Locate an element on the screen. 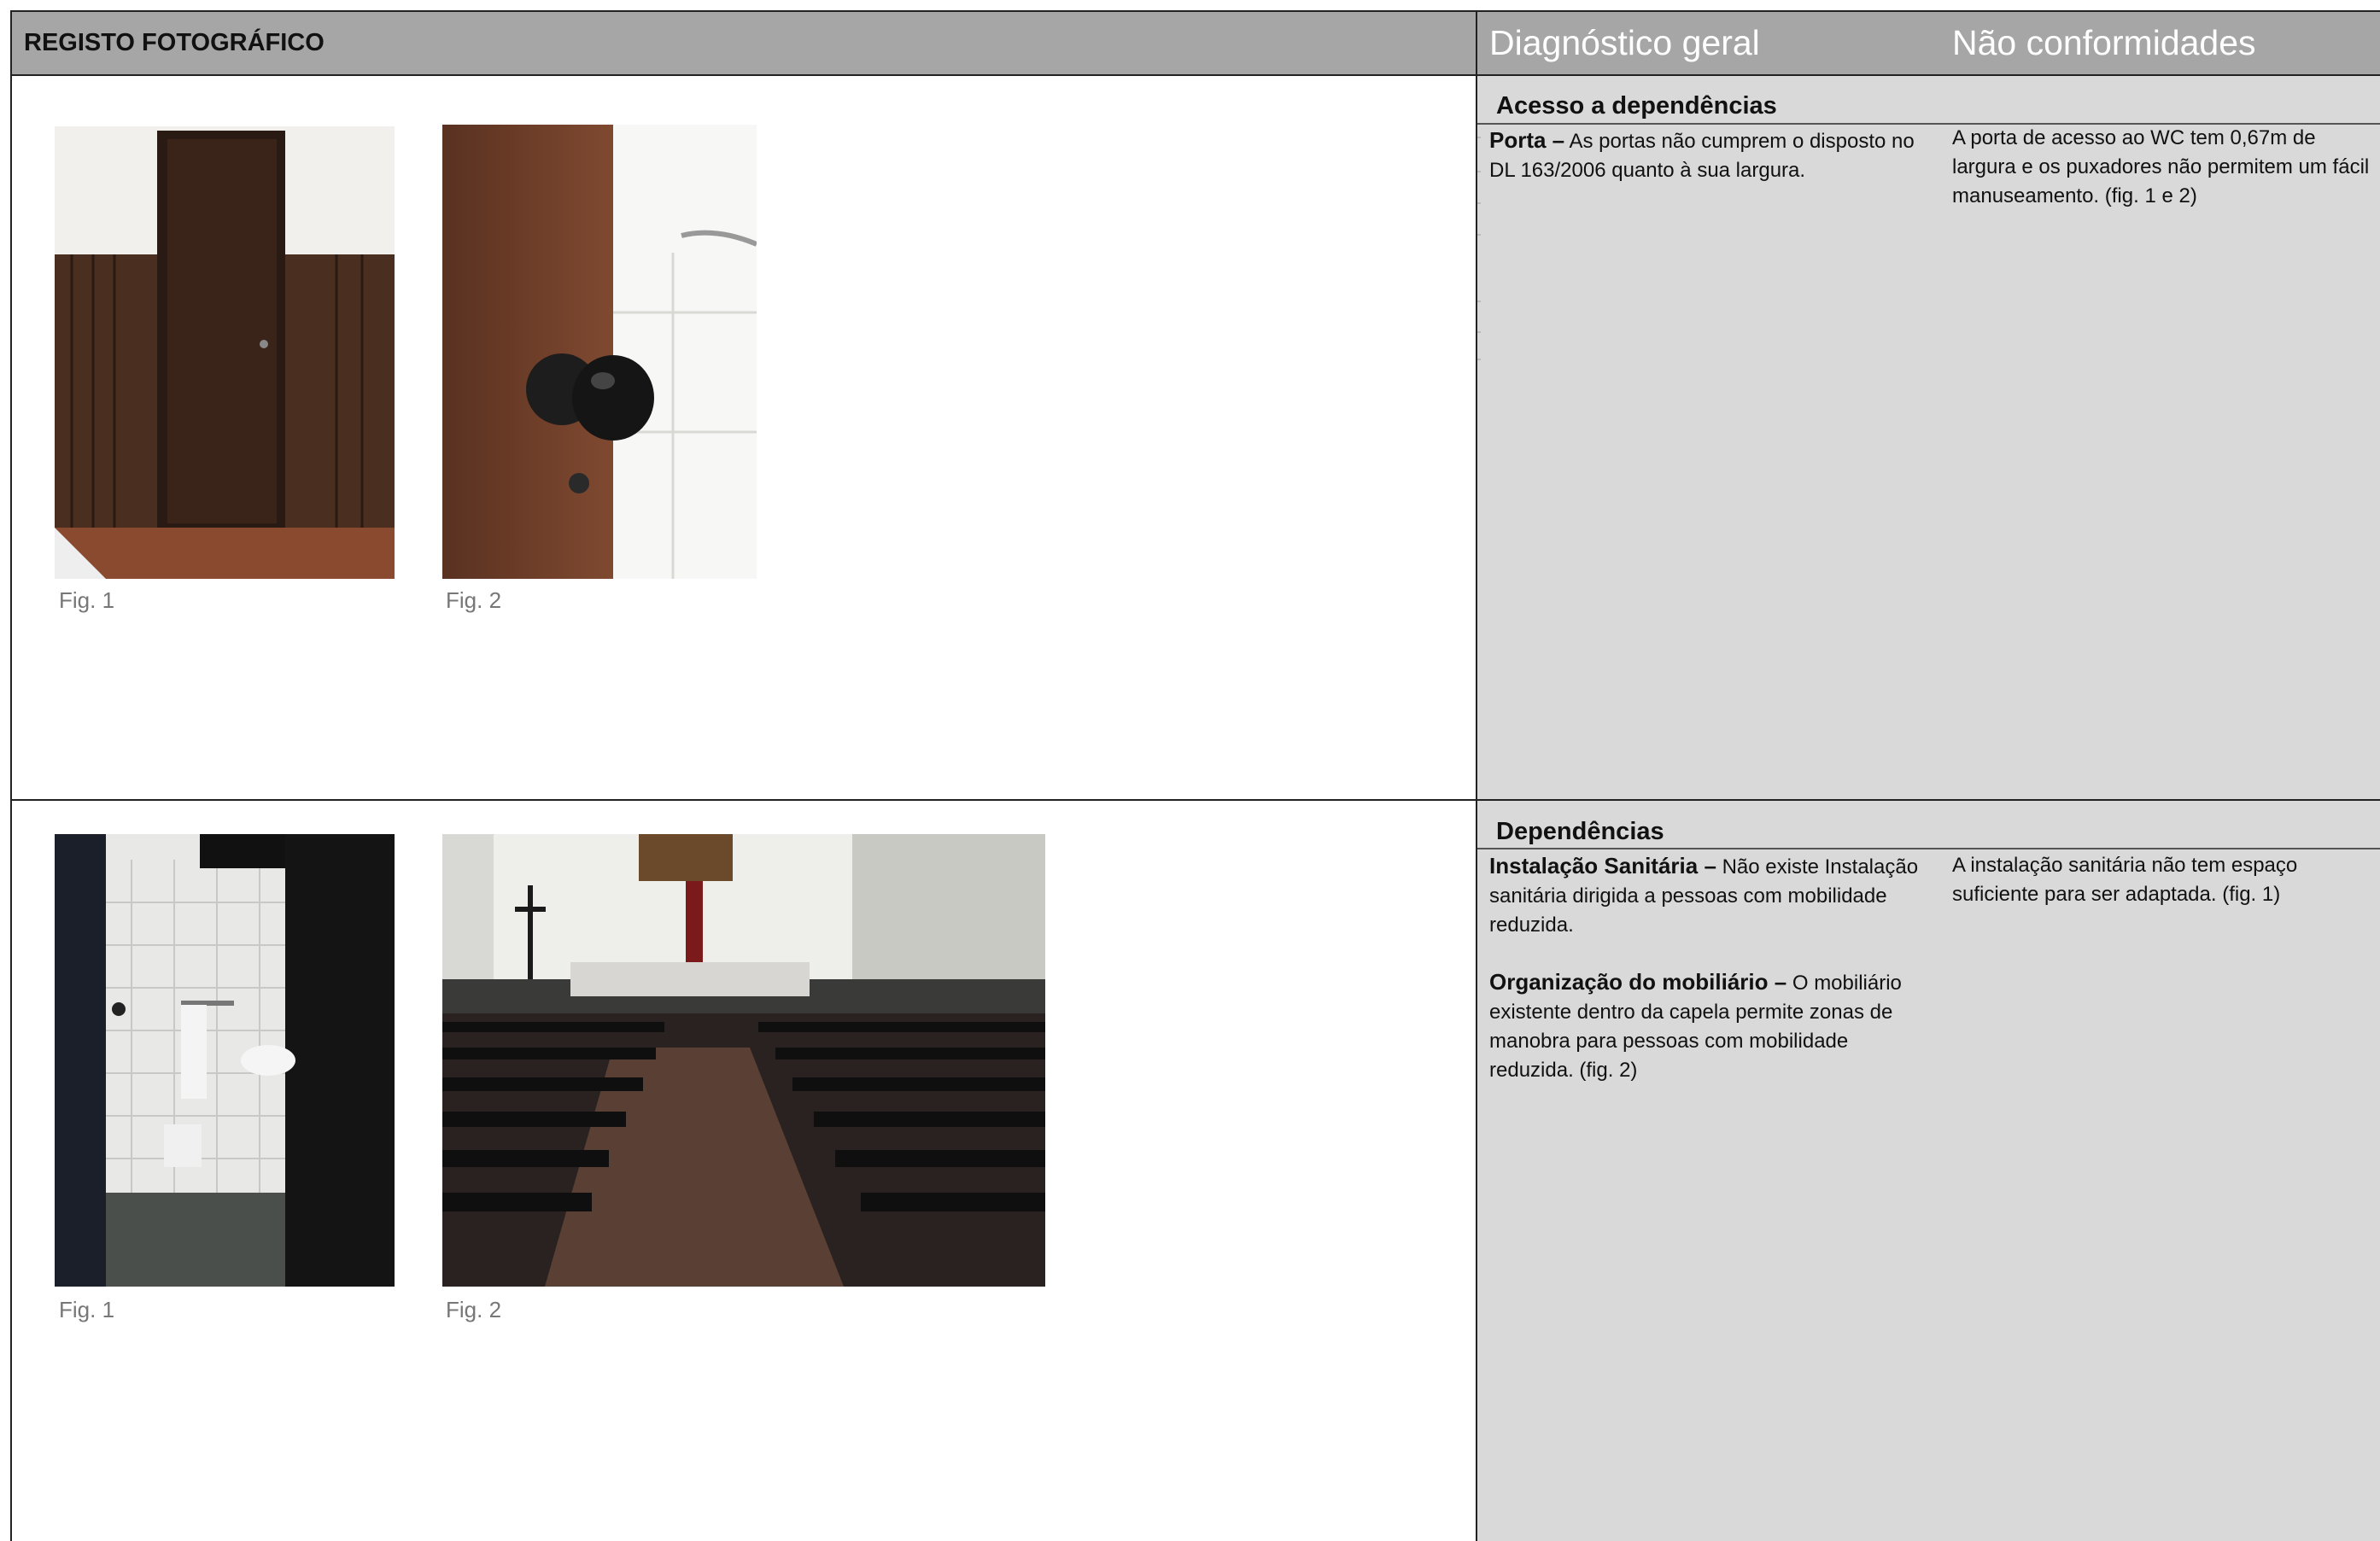 The image size is (2380, 1541). section-title-rooms: Dependências is located at coordinates (1580, 832).